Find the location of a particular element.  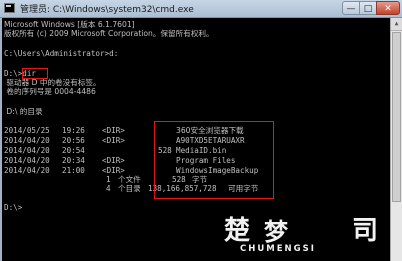

dir-command-highlight is located at coordinates (35, 73).